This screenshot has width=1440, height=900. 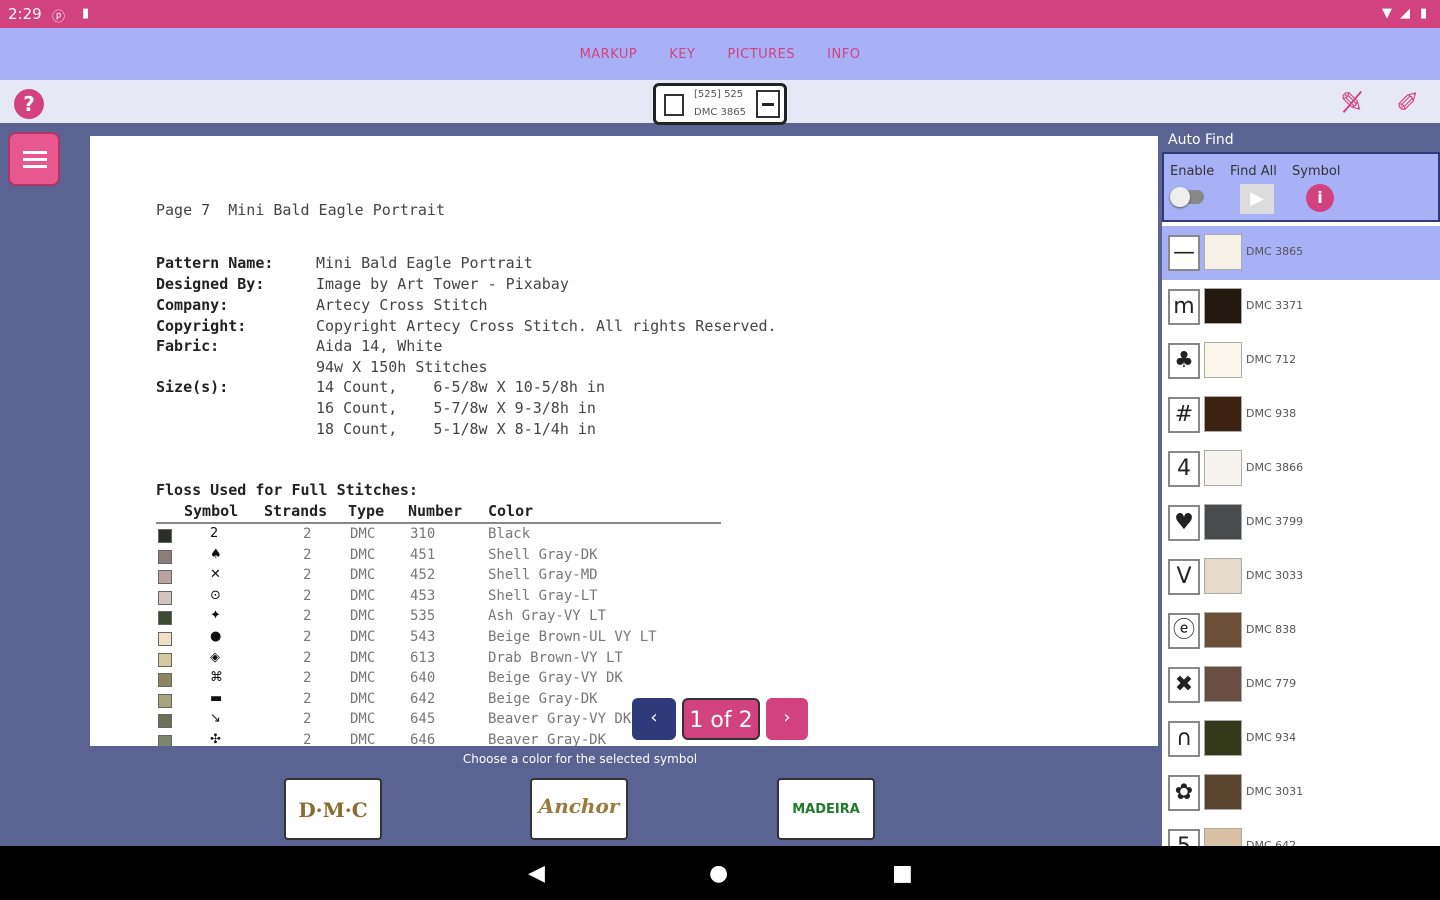 What do you see at coordinates (1301, 415) in the screenshot?
I see `color-row: # DMC 938` at bounding box center [1301, 415].